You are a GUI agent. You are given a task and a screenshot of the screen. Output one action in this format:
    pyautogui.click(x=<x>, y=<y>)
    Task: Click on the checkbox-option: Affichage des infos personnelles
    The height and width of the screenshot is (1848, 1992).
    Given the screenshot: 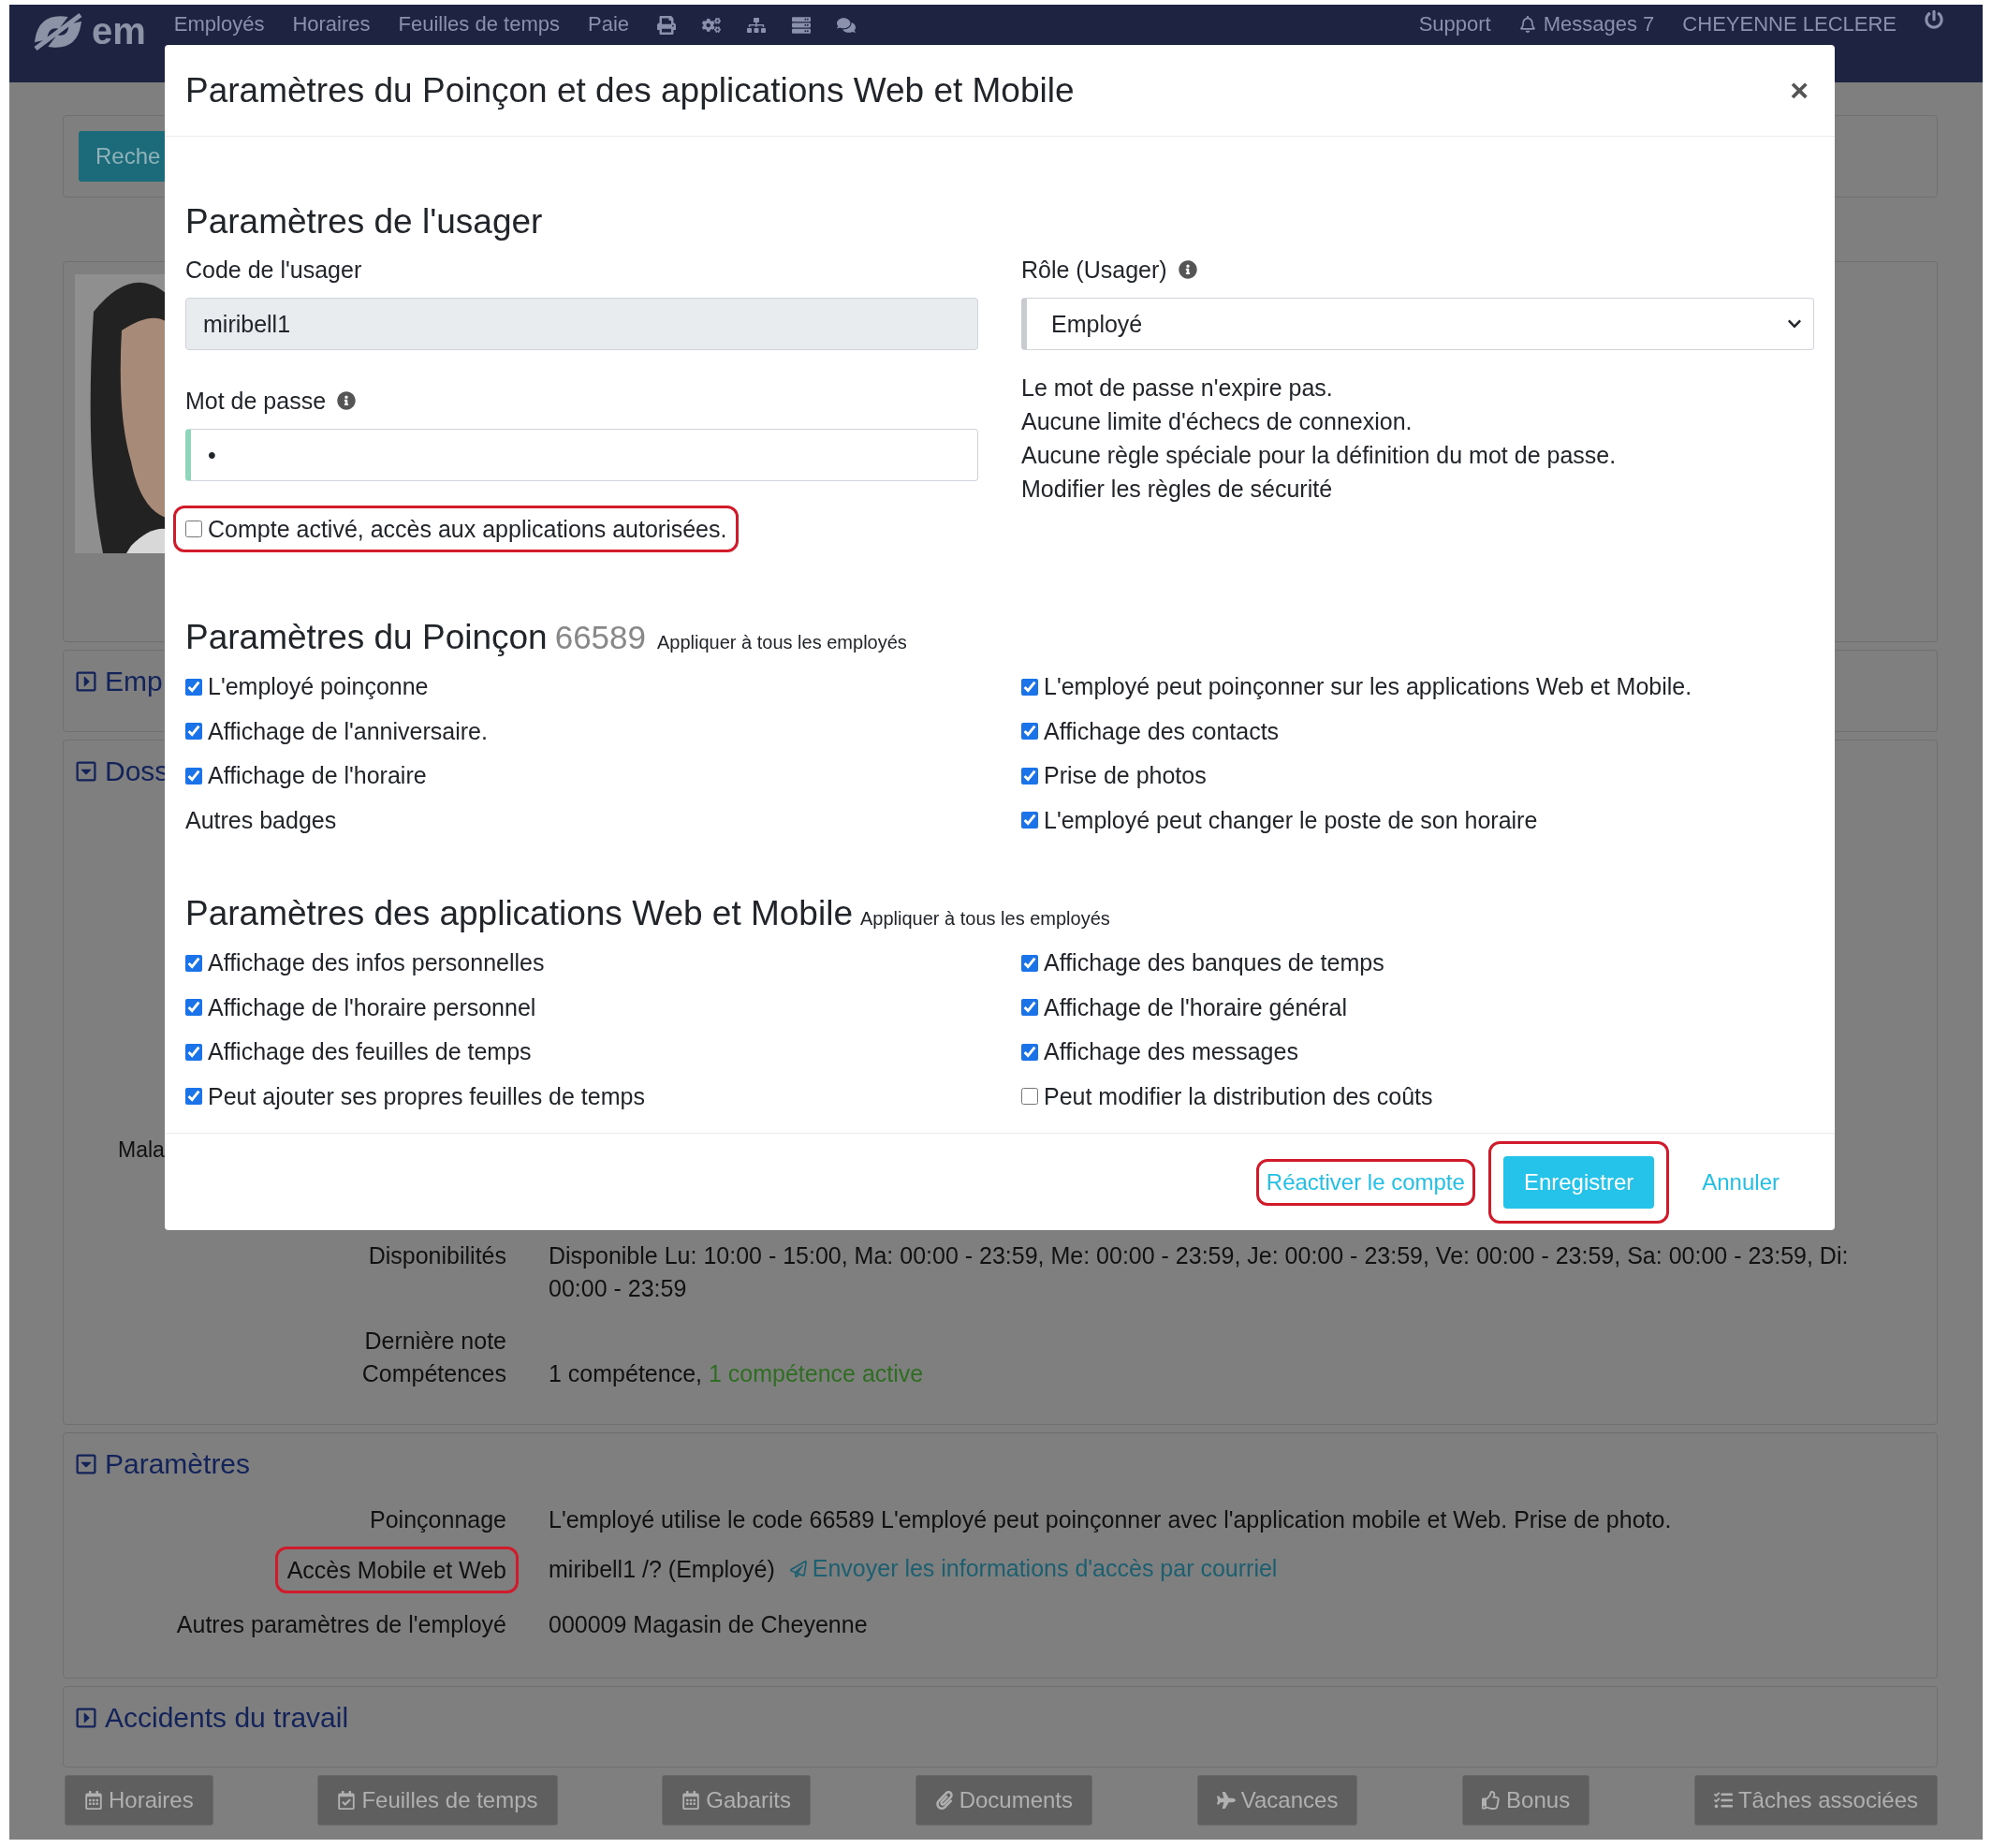 What is the action you would take?
    pyautogui.click(x=581, y=963)
    